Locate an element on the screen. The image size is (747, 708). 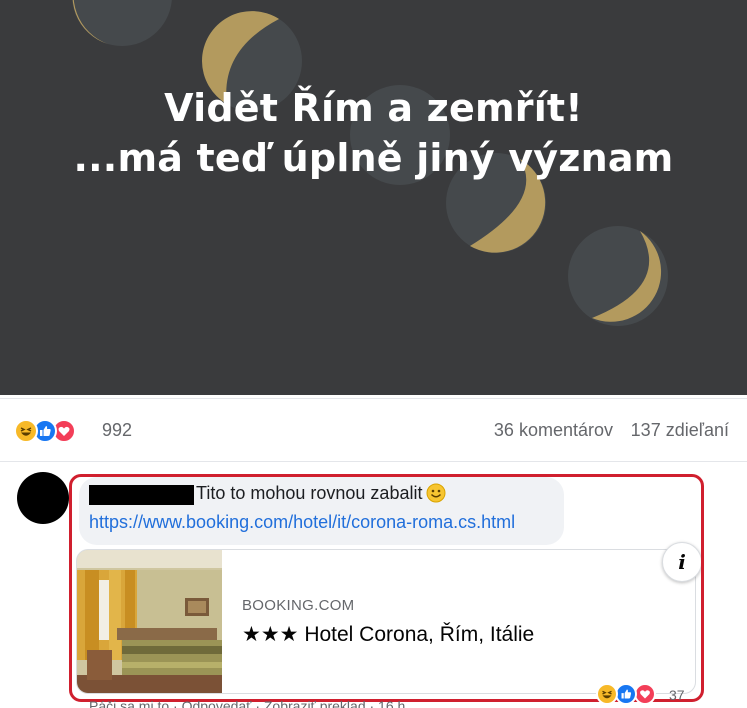
comment-reaction-icons is located at coordinates (631, 694).